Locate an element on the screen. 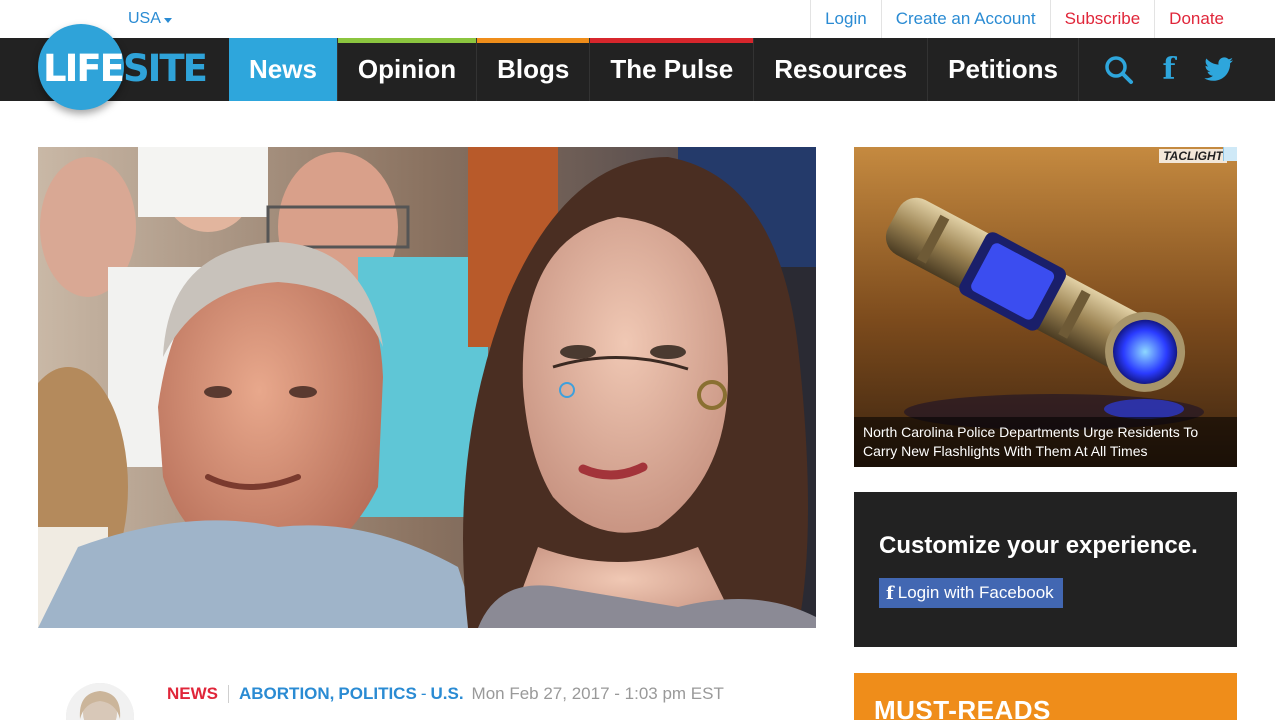  tag-comma: , is located at coordinates (332, 693).